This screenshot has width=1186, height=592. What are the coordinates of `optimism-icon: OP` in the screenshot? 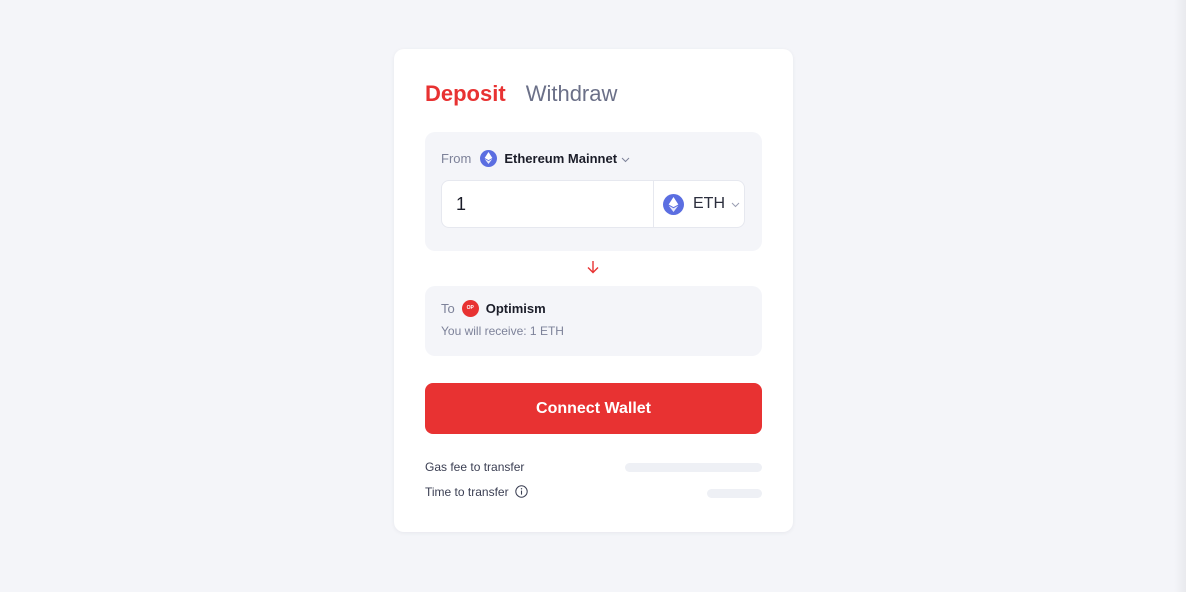 It's located at (470, 308).